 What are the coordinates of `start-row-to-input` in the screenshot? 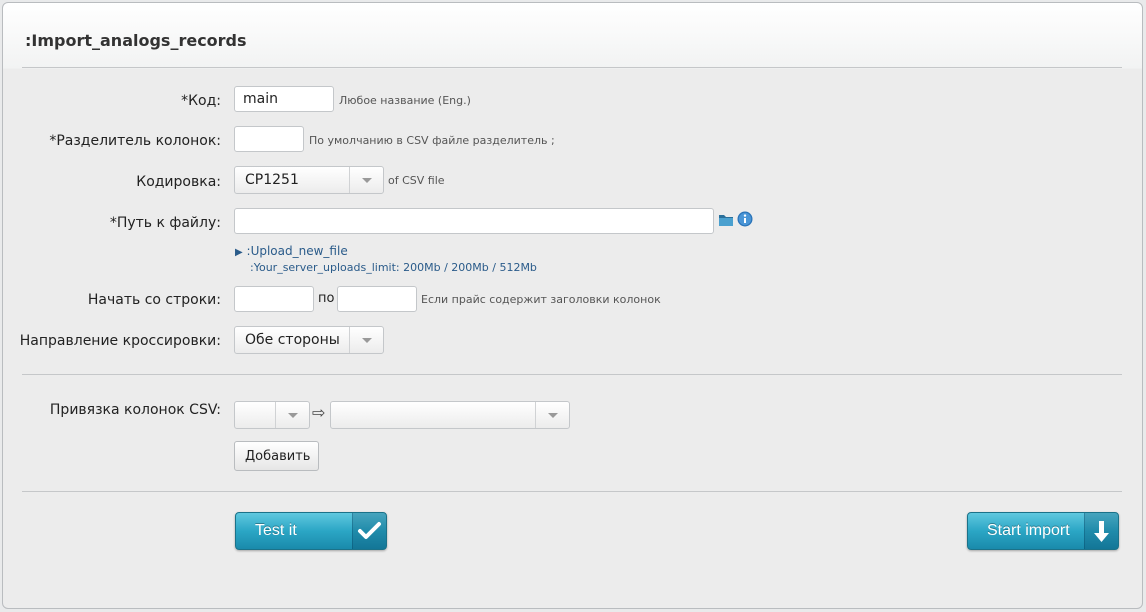 It's located at (377, 299).